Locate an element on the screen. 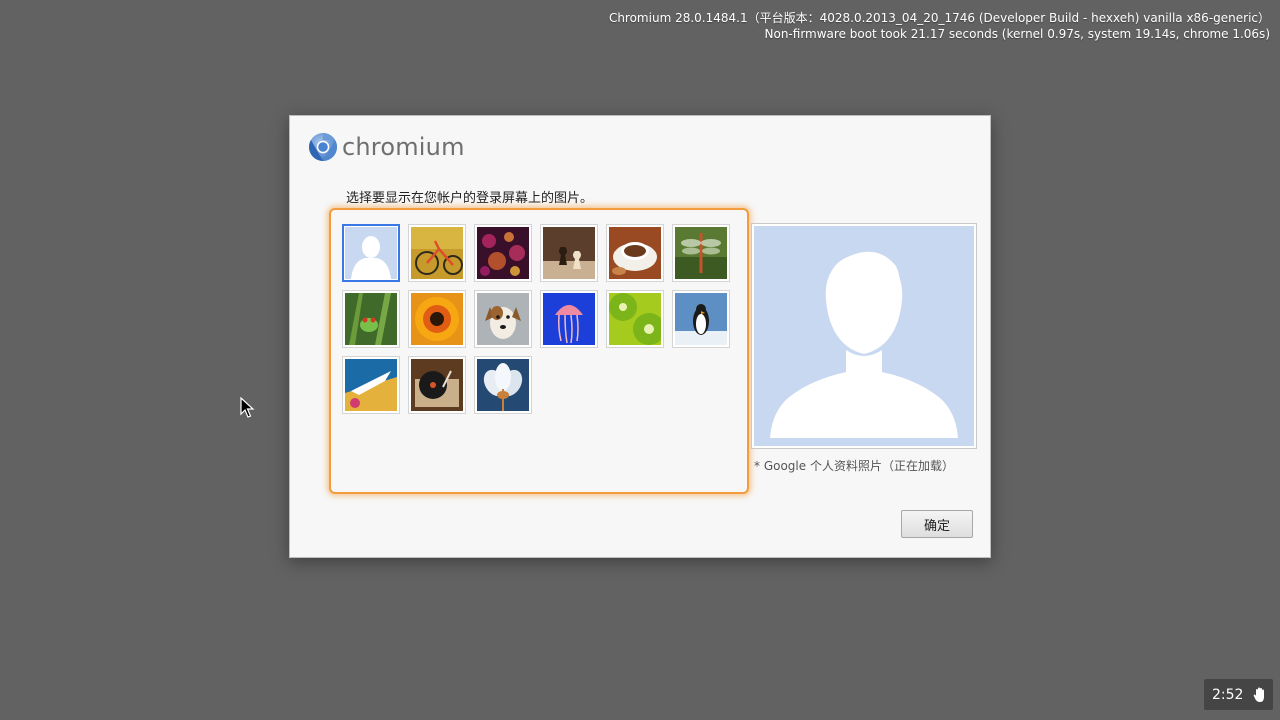  image-option-default is located at coordinates (371, 253).